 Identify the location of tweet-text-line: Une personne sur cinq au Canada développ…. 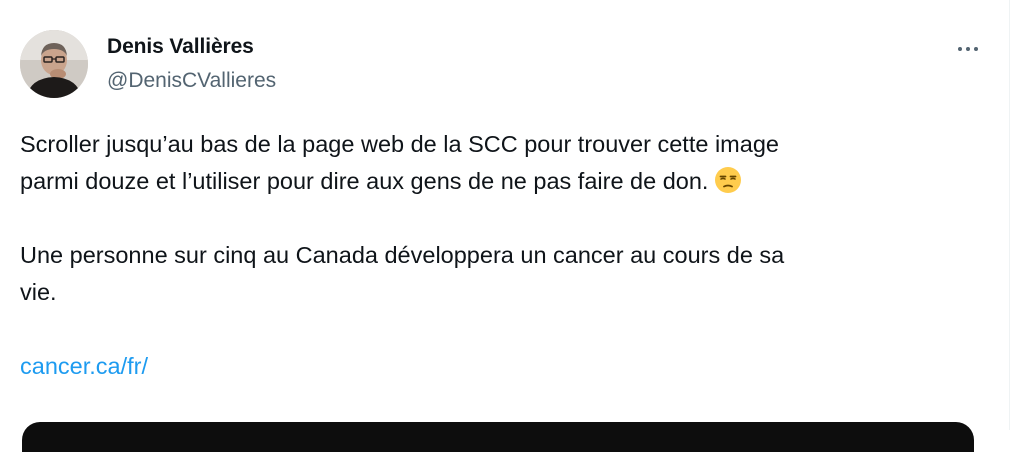
(402, 255).